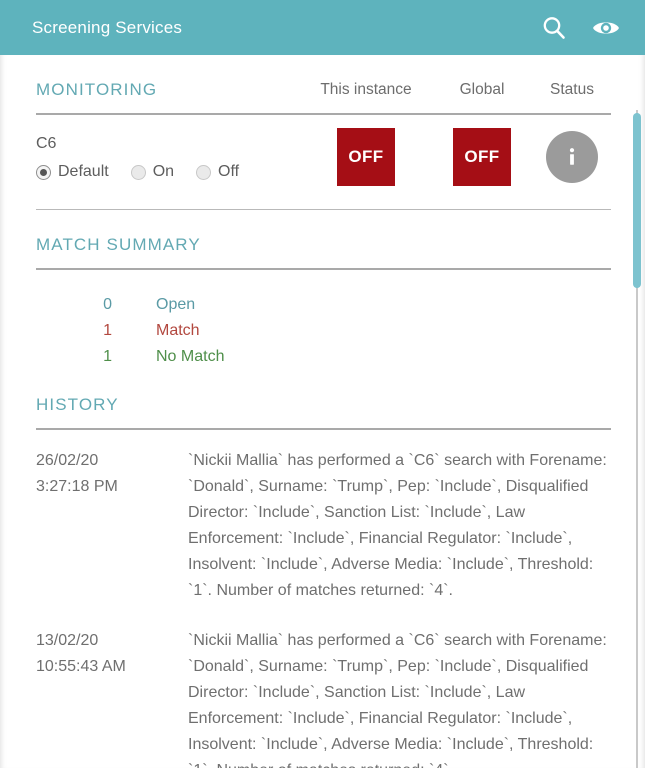 The width and height of the screenshot is (645, 768). What do you see at coordinates (323, 234) in the screenshot?
I see `match-summary-header: MATCH SUMMARY` at bounding box center [323, 234].